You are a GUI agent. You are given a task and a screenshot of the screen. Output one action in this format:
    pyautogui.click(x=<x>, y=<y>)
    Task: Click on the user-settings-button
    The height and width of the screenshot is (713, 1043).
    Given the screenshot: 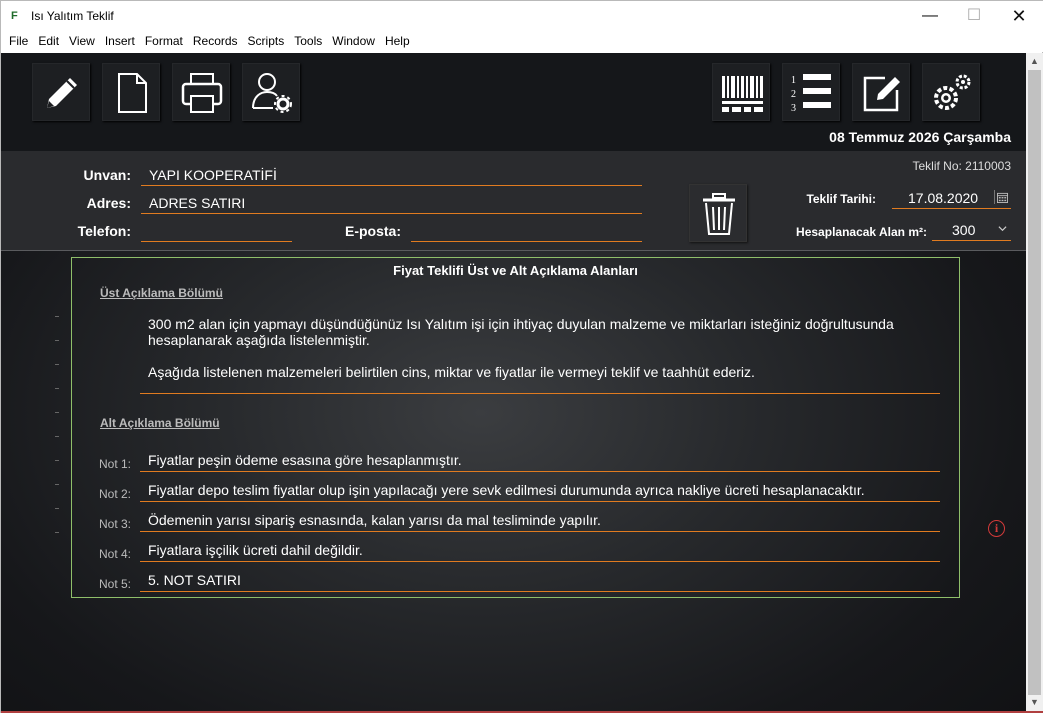 What is the action you would take?
    pyautogui.click(x=271, y=92)
    